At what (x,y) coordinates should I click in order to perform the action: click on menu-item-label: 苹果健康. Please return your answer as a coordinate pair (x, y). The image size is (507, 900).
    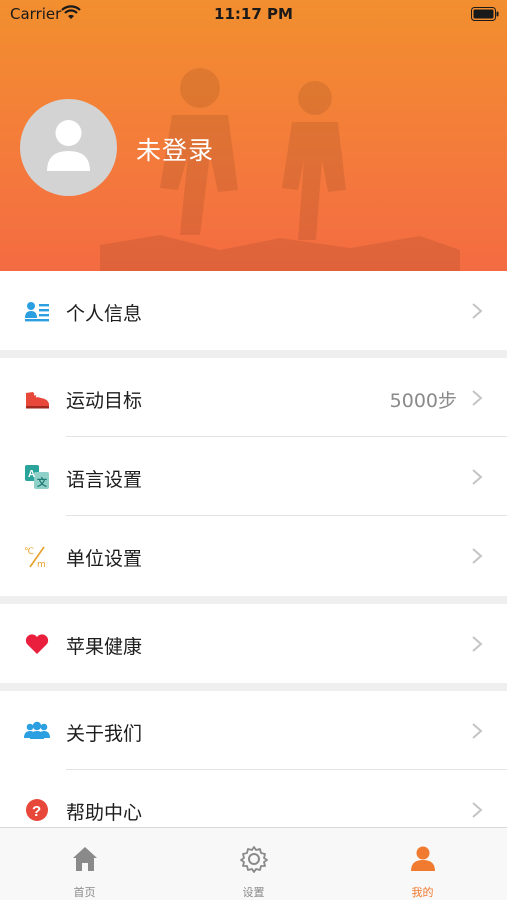
    Looking at the image, I should click on (104, 647).